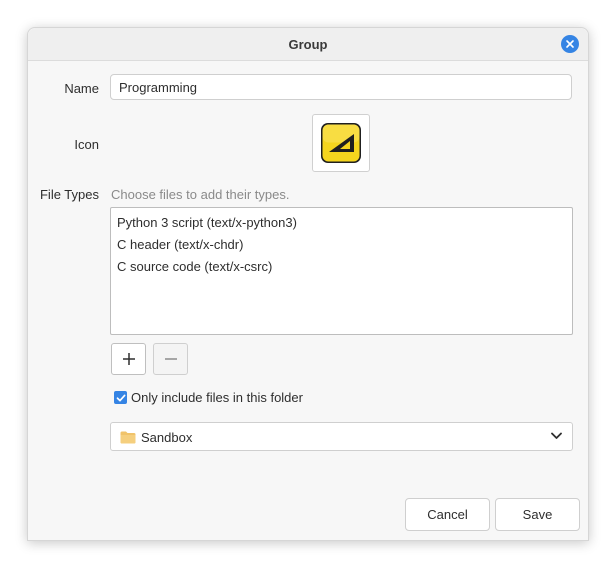 Image resolution: width=614 pixels, height=566 pixels. I want to click on file-types-label: File Types, so click(69, 194).